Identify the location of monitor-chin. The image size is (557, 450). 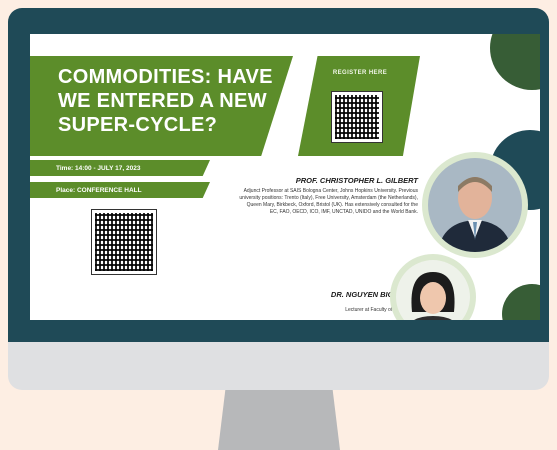
(278, 366).